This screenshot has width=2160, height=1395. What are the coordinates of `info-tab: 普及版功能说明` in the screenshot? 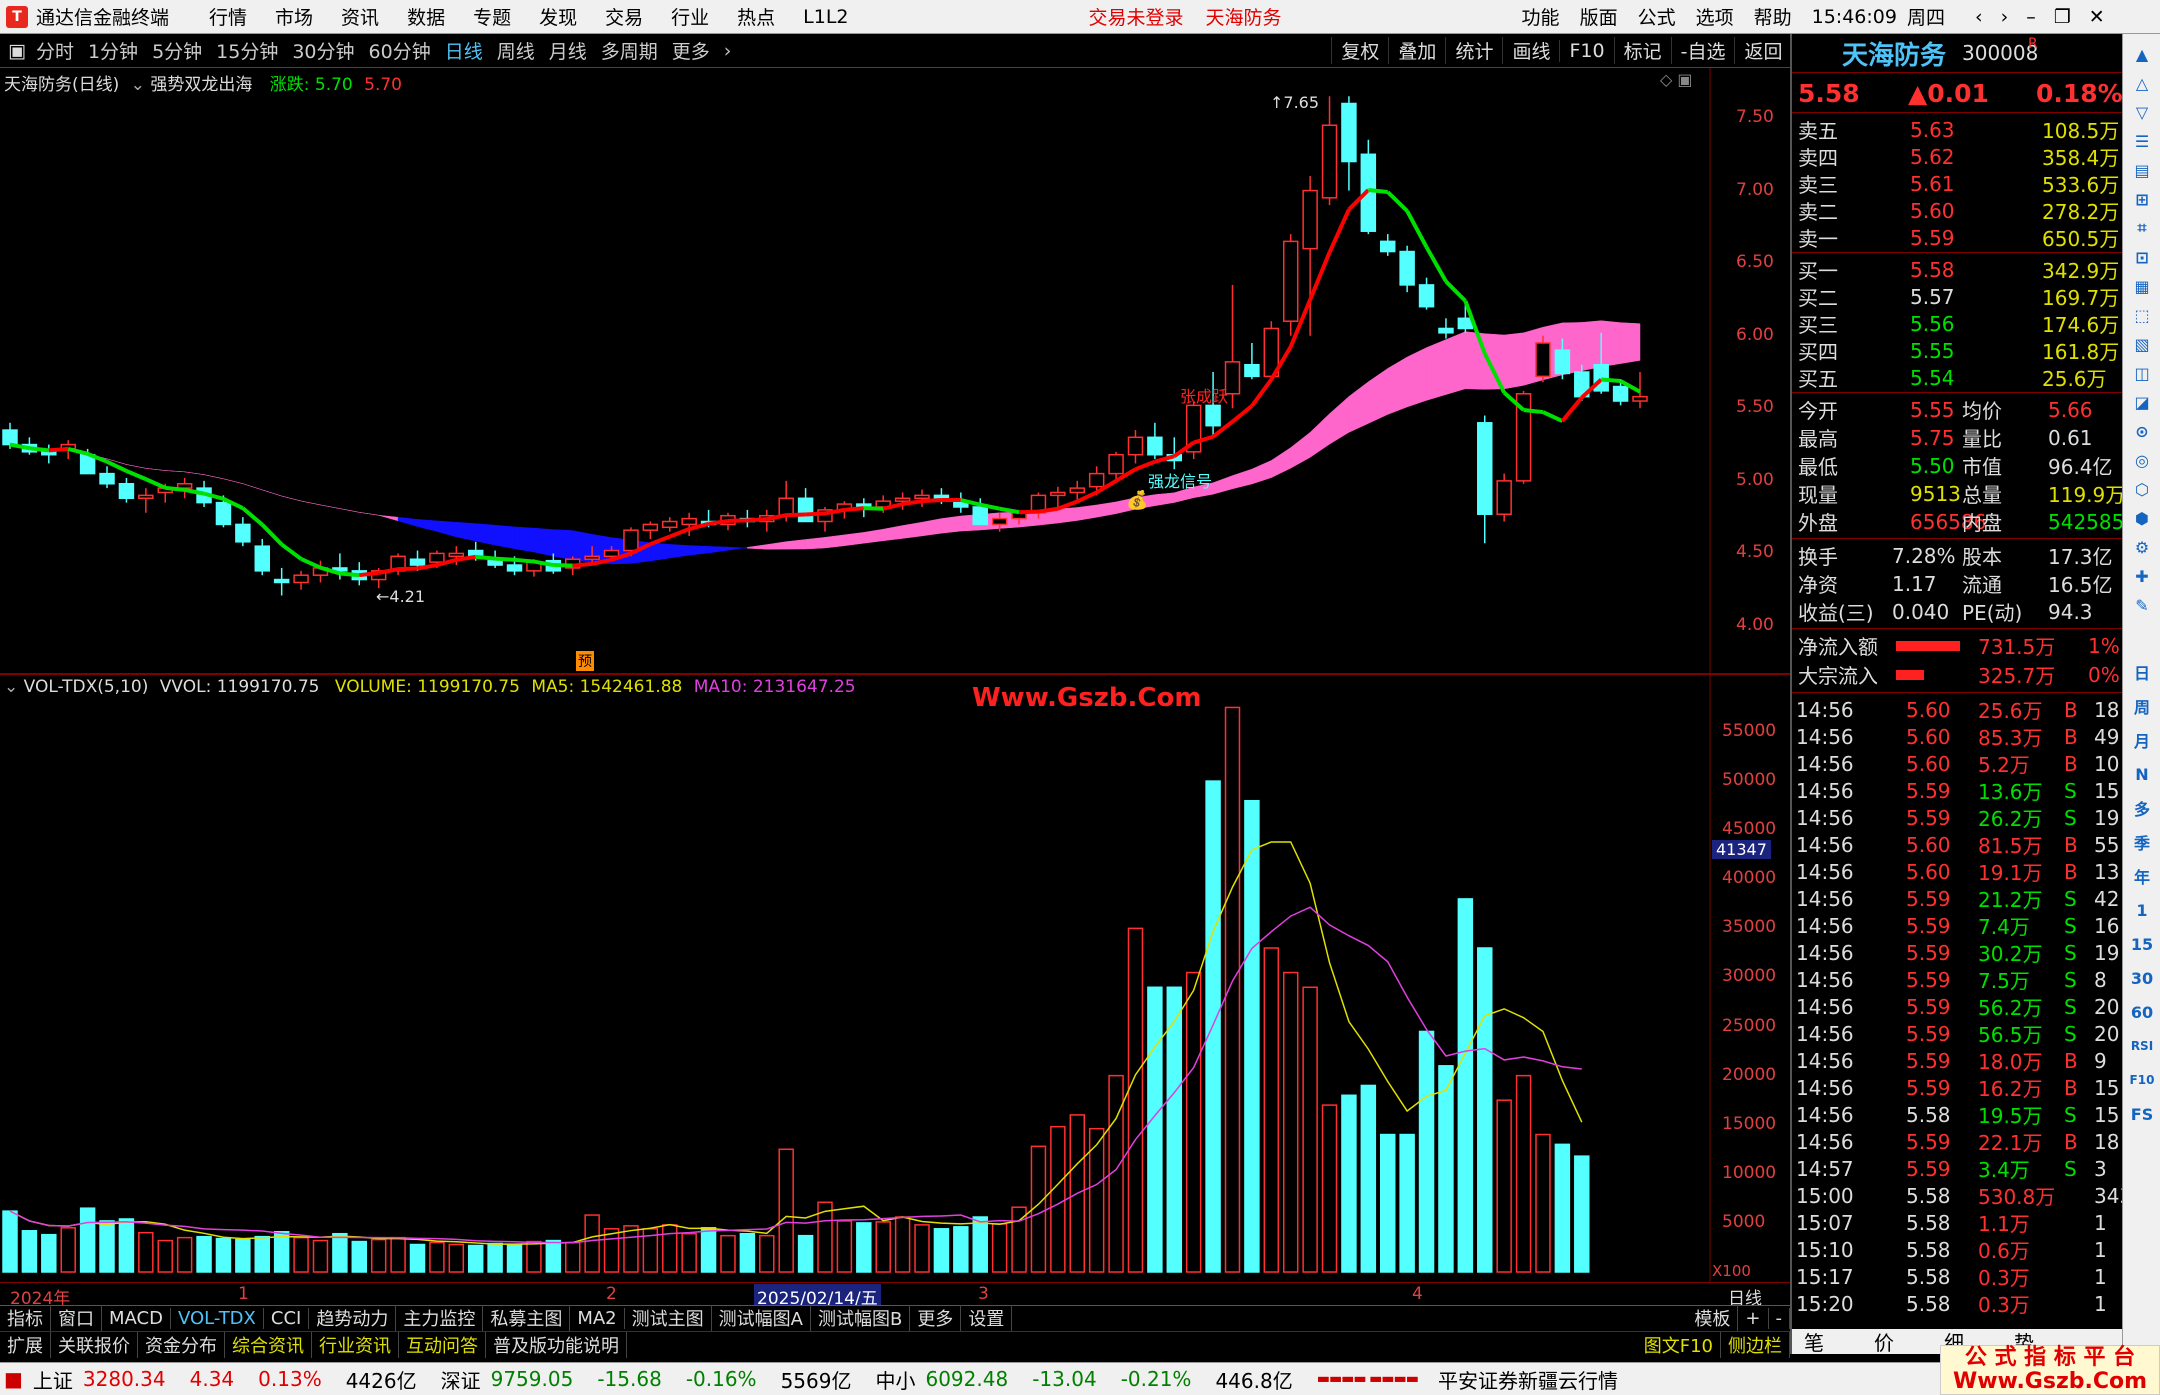 It's located at (556, 1344).